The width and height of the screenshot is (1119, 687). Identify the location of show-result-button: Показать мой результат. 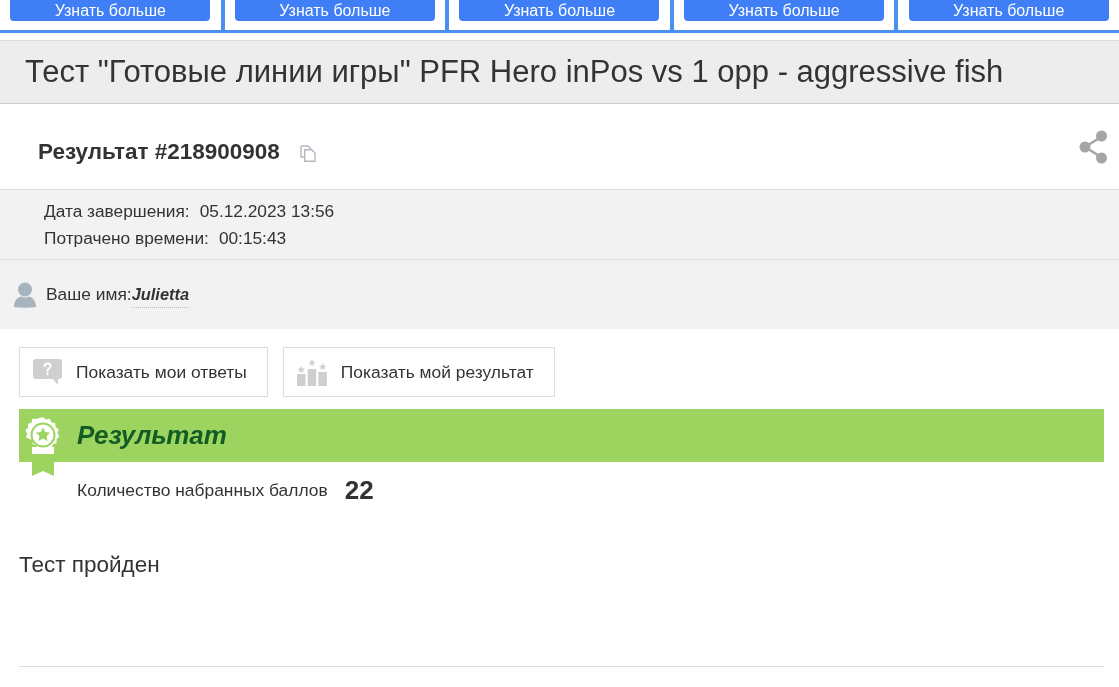
(418, 372).